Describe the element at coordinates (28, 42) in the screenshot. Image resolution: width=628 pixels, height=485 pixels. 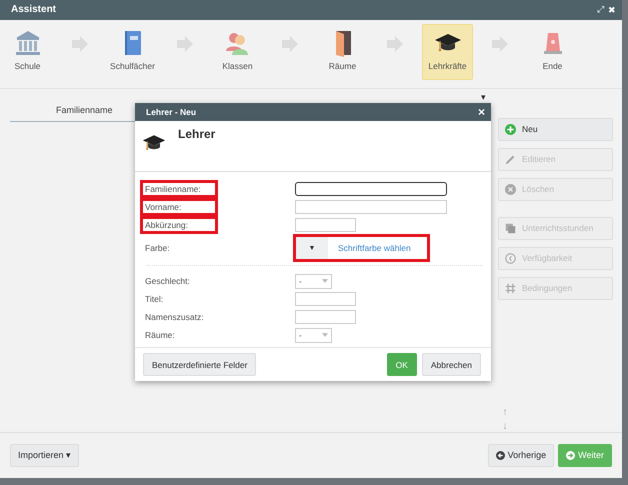
I see `building-icon` at that location.